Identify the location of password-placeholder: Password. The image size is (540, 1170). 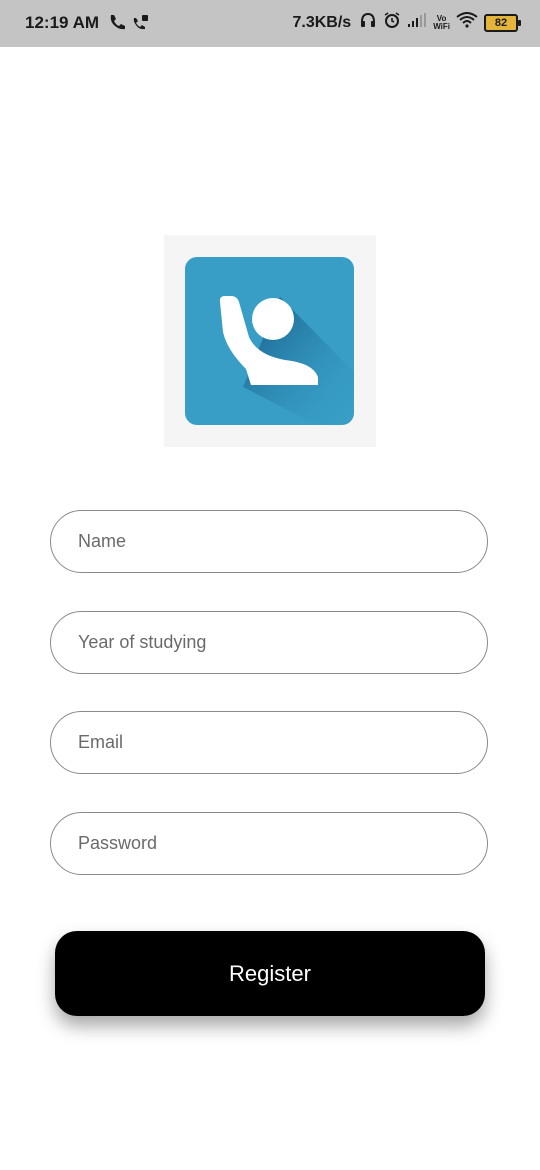
(118, 843).